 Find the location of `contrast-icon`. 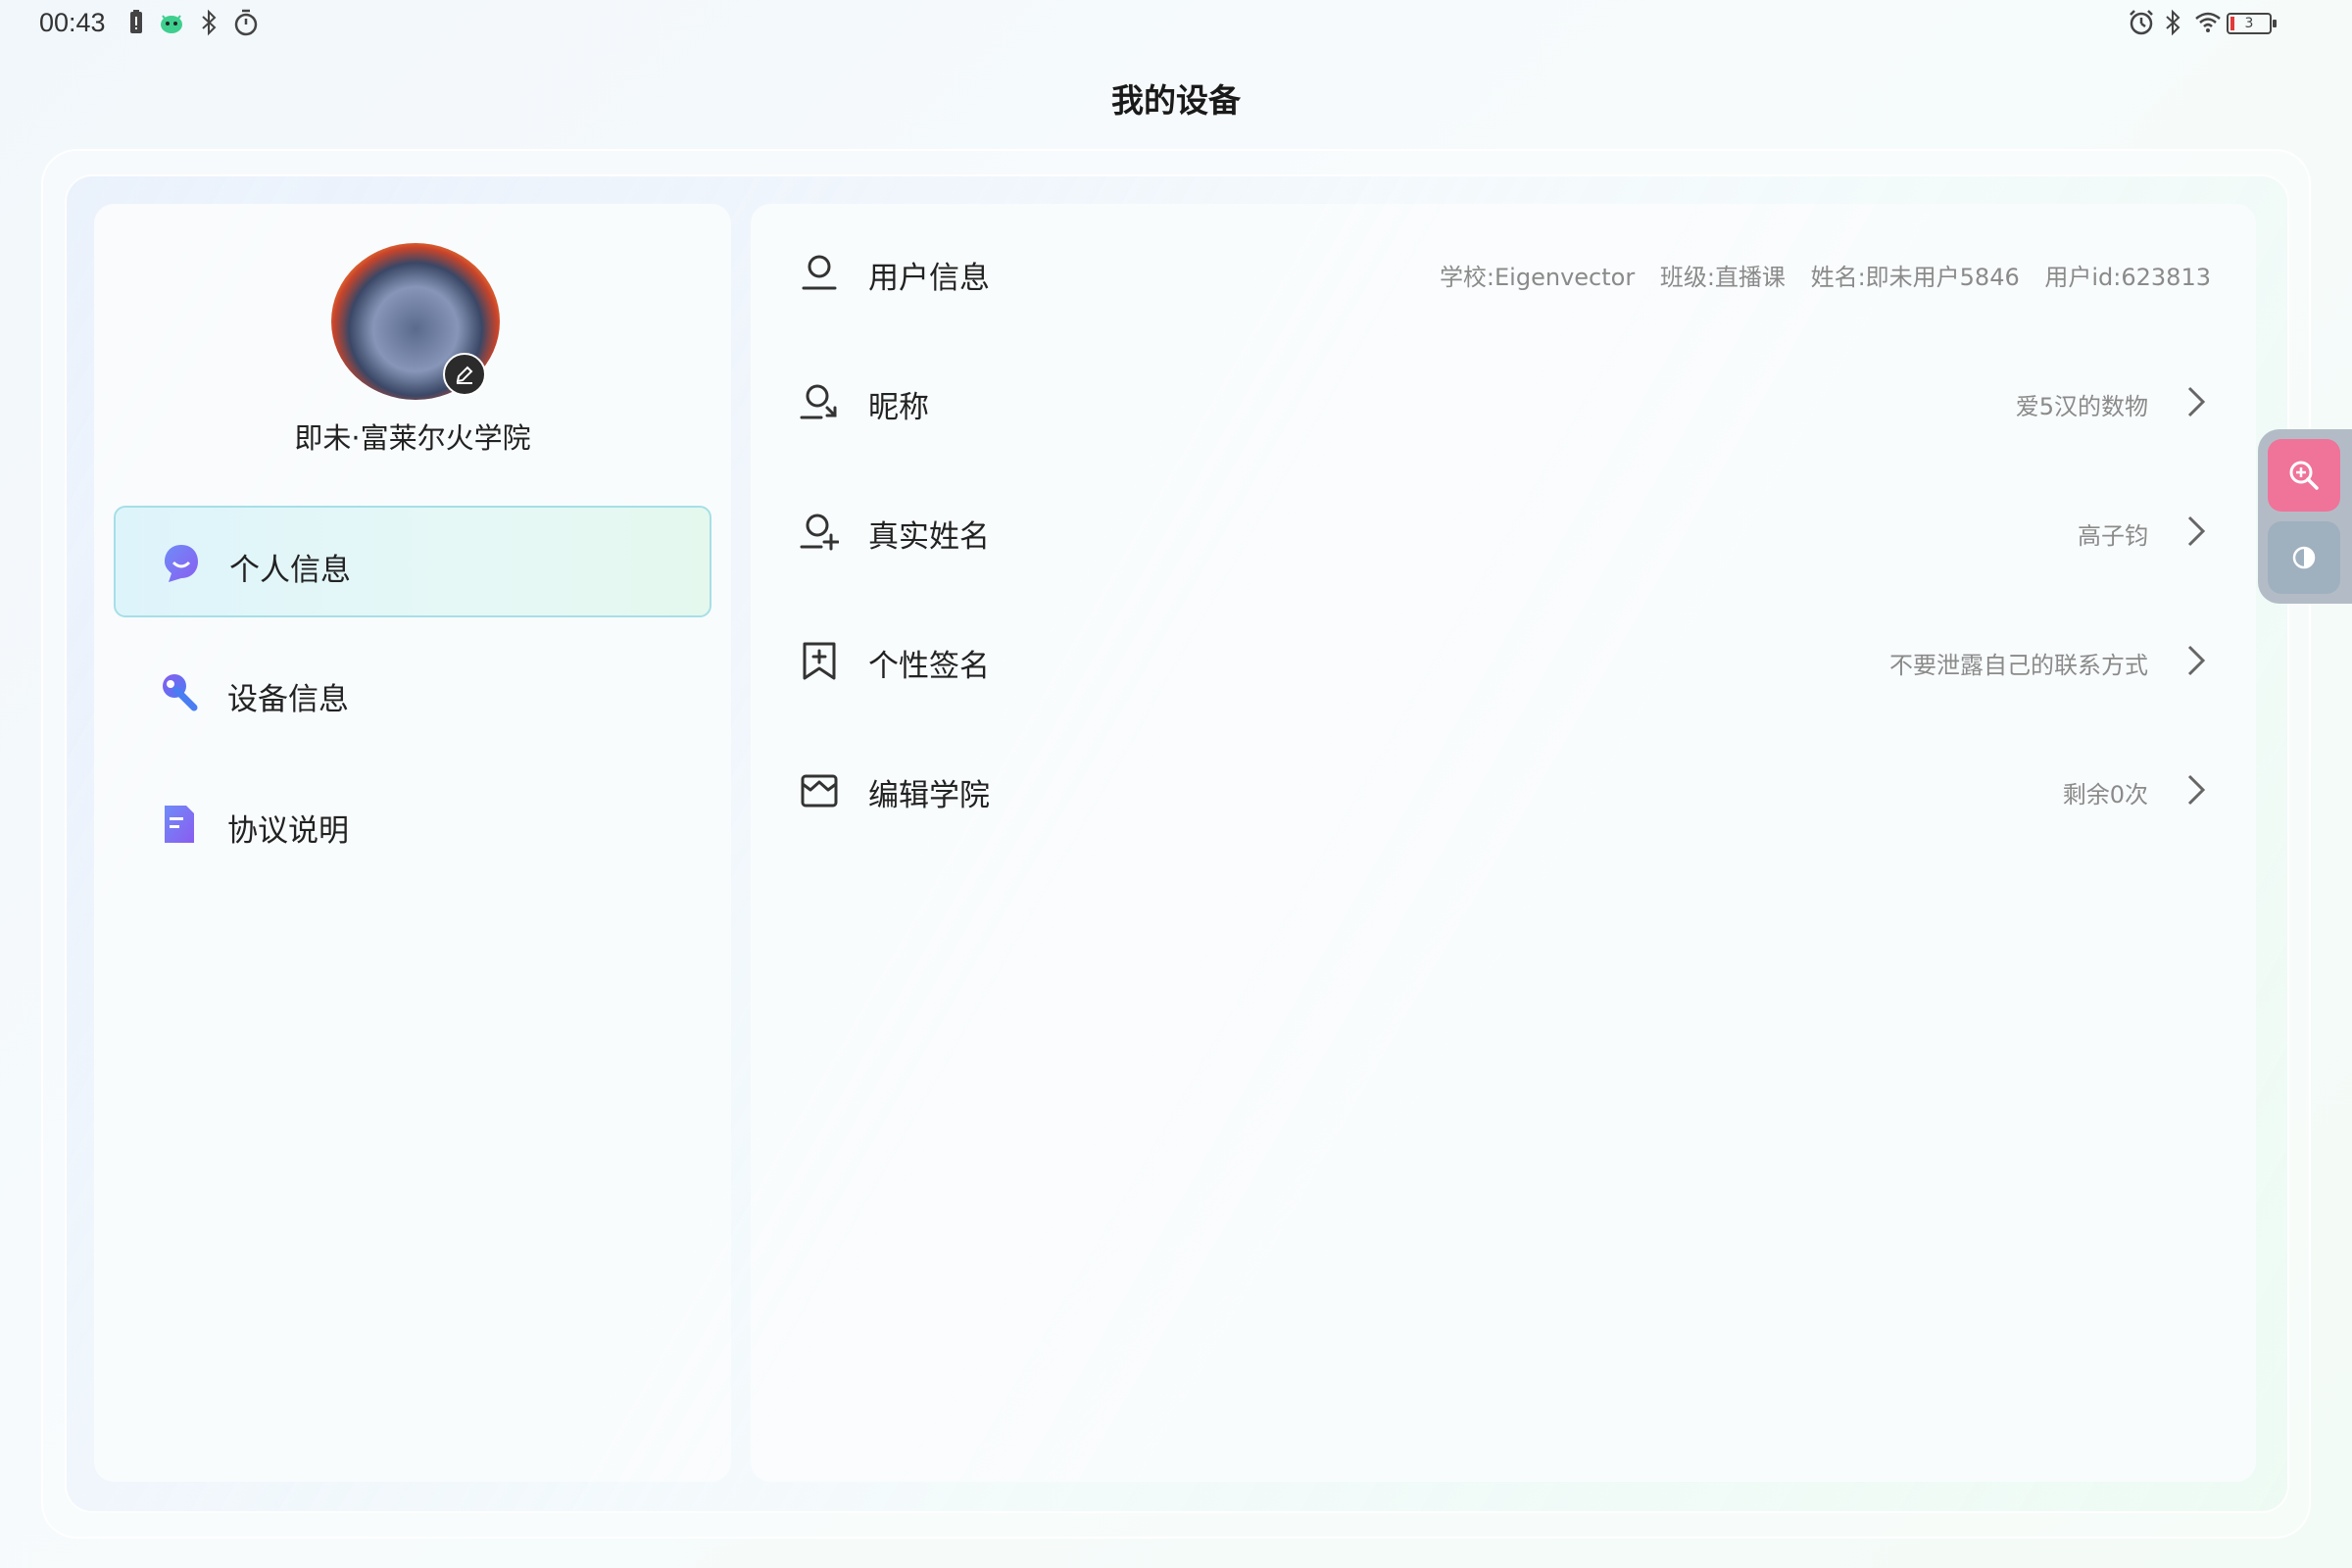

contrast-icon is located at coordinates (2304, 557).